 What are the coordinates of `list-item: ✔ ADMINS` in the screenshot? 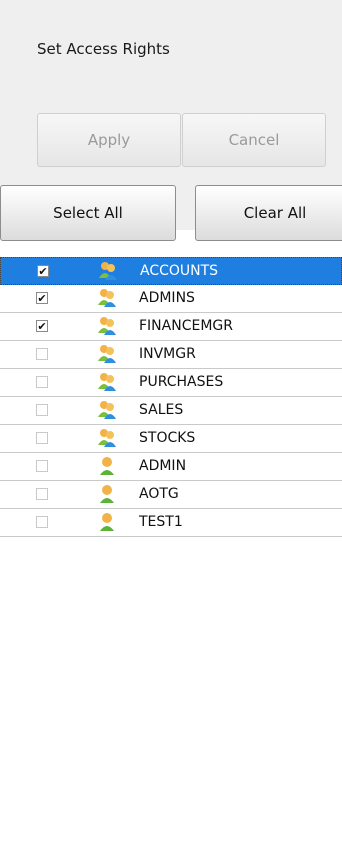 It's located at (171, 299).